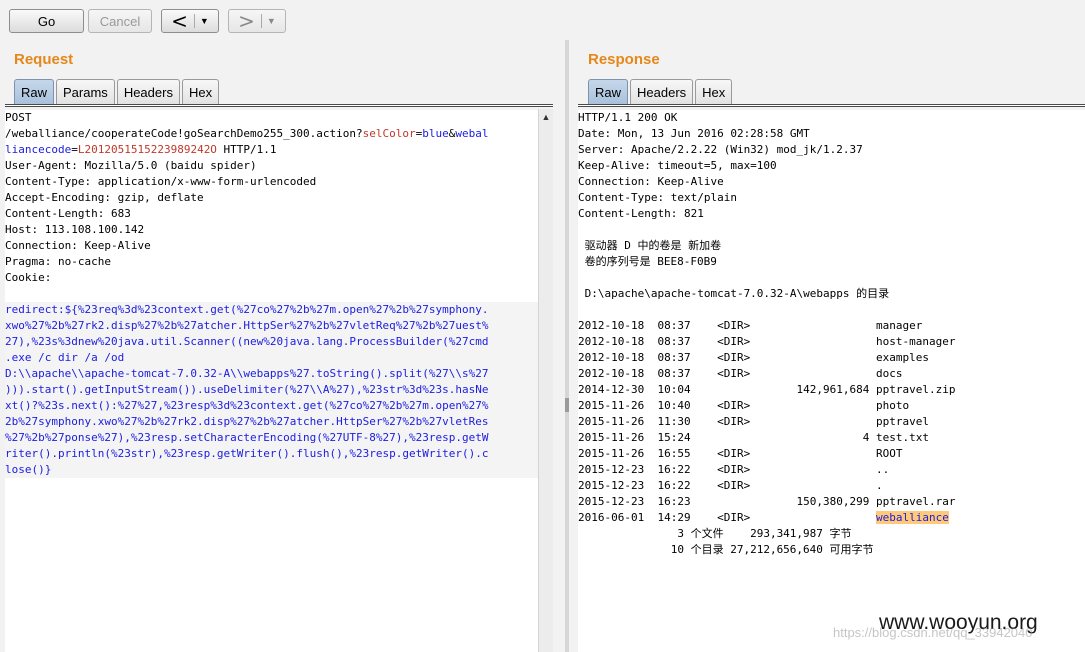 This screenshot has width=1085, height=652. Describe the element at coordinates (650, 245) in the screenshot. I see `volume-line: 驱动器 D 中的卷是 新加卷` at that location.